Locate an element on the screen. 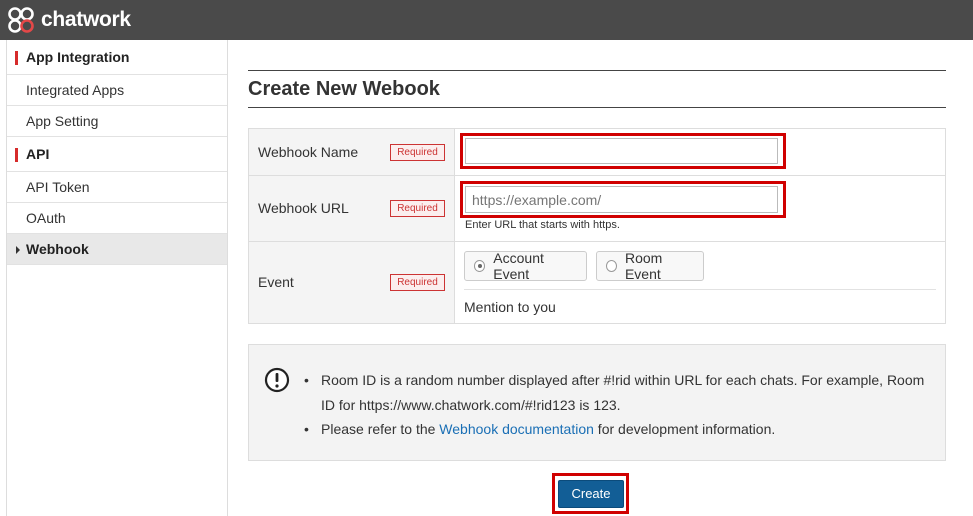  sidebar-item-label: App Setting is located at coordinates (62, 121).